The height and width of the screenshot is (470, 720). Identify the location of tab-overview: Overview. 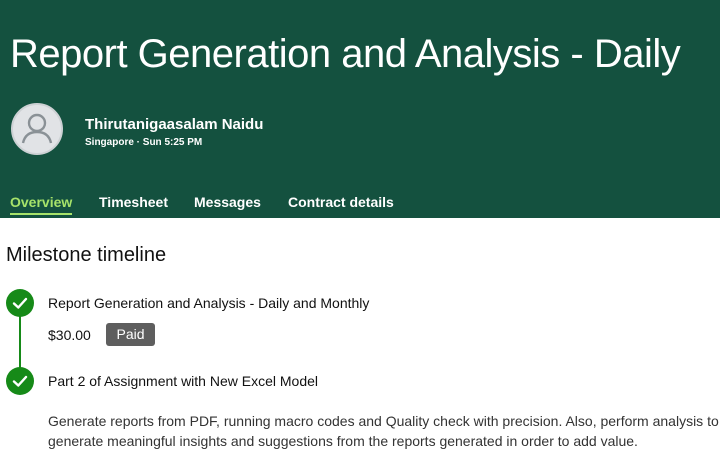
(41, 206).